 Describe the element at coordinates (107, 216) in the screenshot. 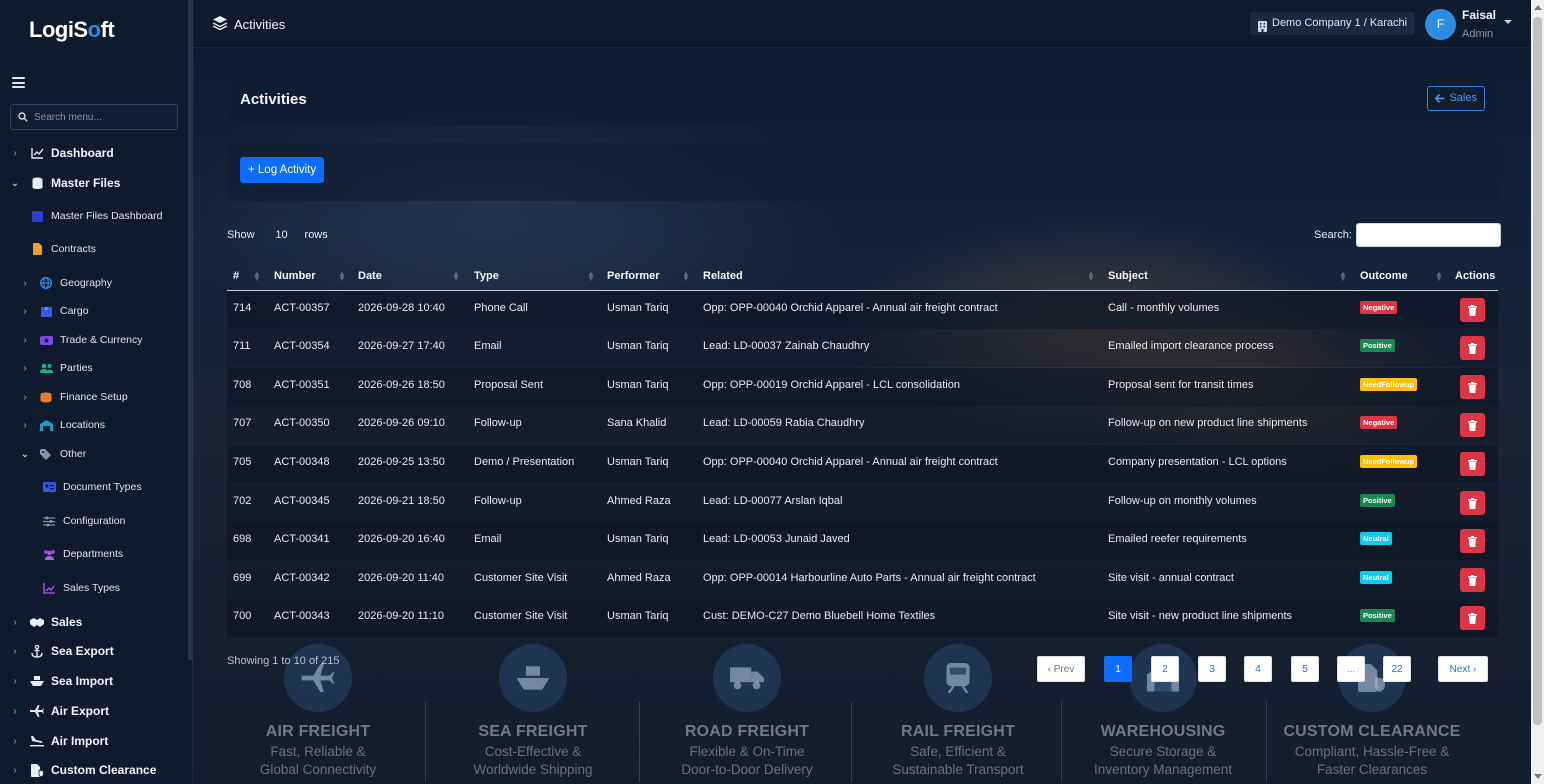

I see `sidebar-item-label: Master Files Dashboard` at that location.